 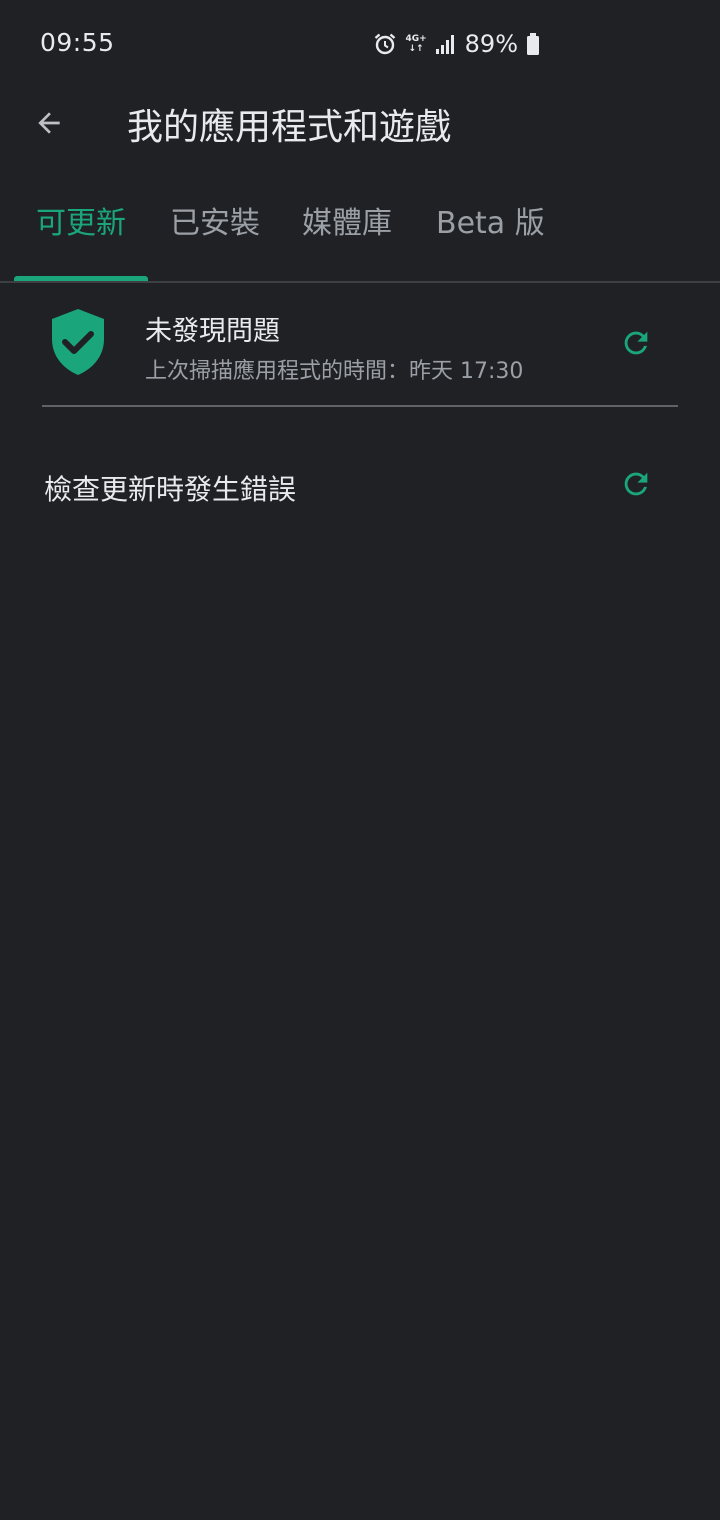 I want to click on tab-library: 媒體庫, so click(x=347, y=220).